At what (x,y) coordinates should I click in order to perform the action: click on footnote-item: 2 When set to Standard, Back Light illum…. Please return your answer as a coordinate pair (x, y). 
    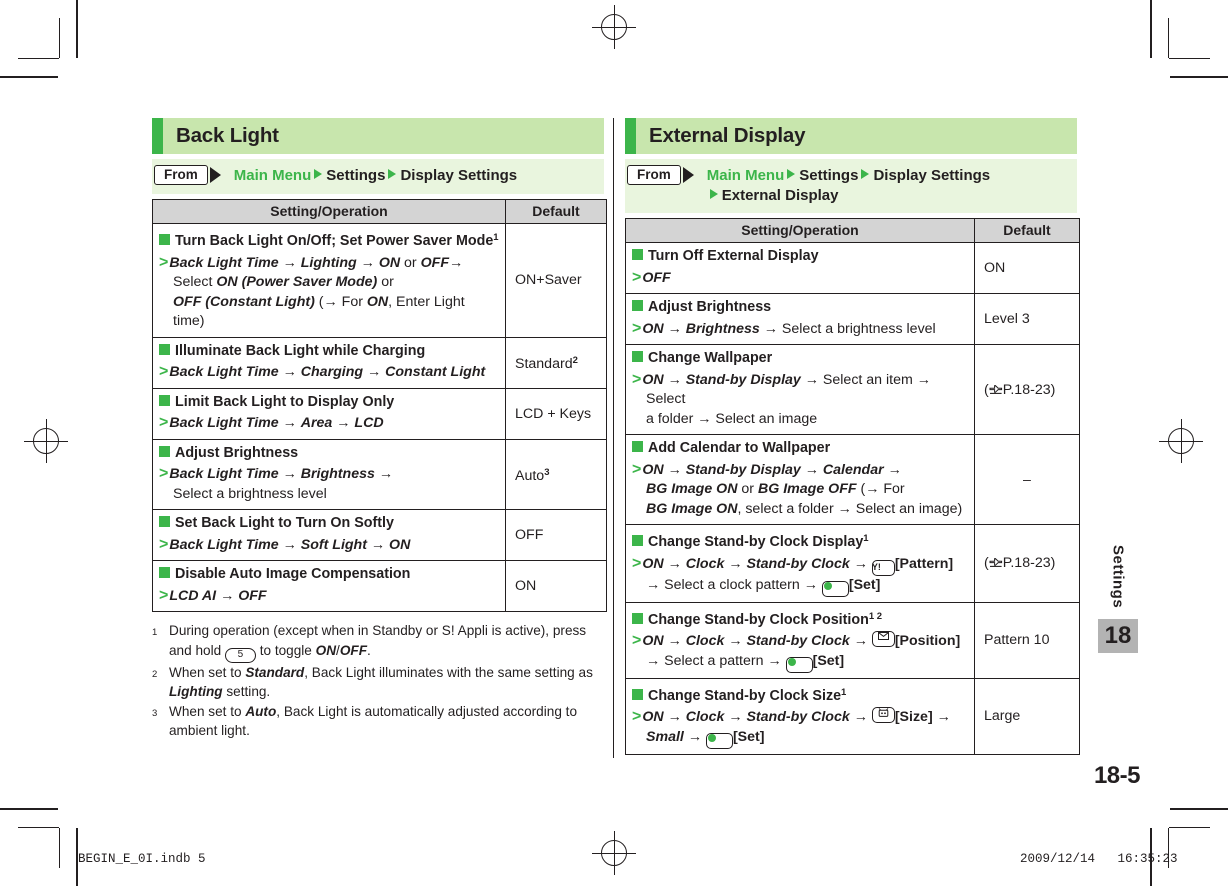
    Looking at the image, I should click on (378, 682).